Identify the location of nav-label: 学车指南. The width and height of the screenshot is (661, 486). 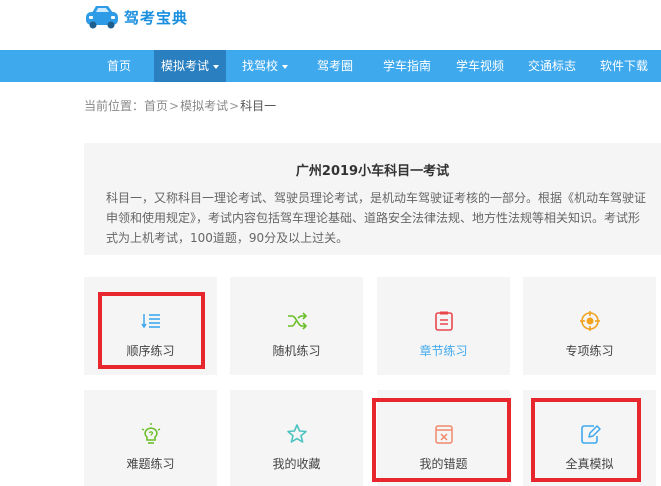
(406, 66).